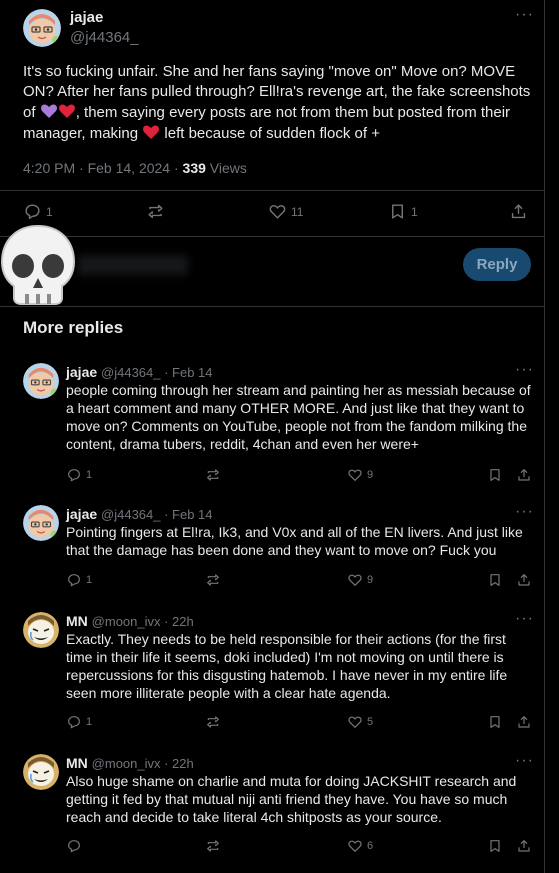 Image resolution: width=559 pixels, height=873 pixels. What do you see at coordinates (194, 168) in the screenshot?
I see `view-count: 339` at bounding box center [194, 168].